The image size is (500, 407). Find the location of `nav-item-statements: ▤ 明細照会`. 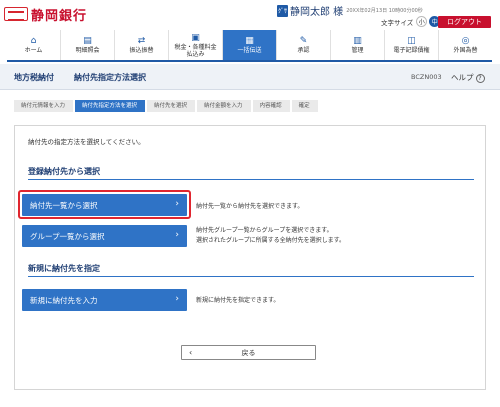

nav-item-statements: ▤ 明細照会 is located at coordinates (87, 45).